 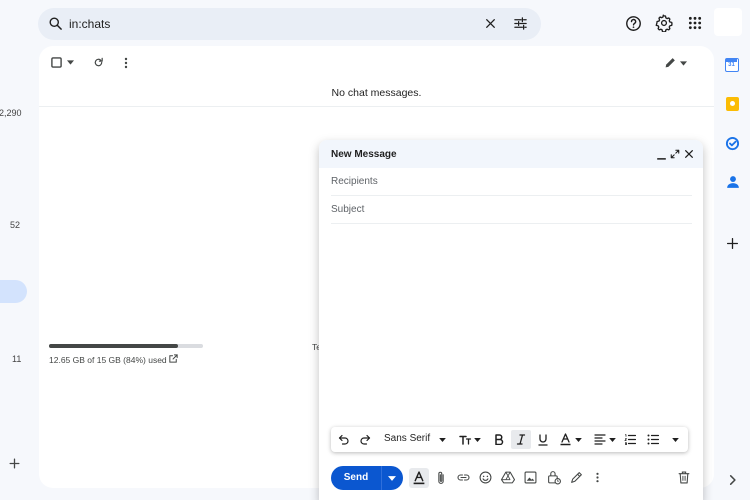 What do you see at coordinates (108, 360) in the screenshot?
I see `storage-usage-text: 12.65 GB of 15 GB (84%) used` at bounding box center [108, 360].